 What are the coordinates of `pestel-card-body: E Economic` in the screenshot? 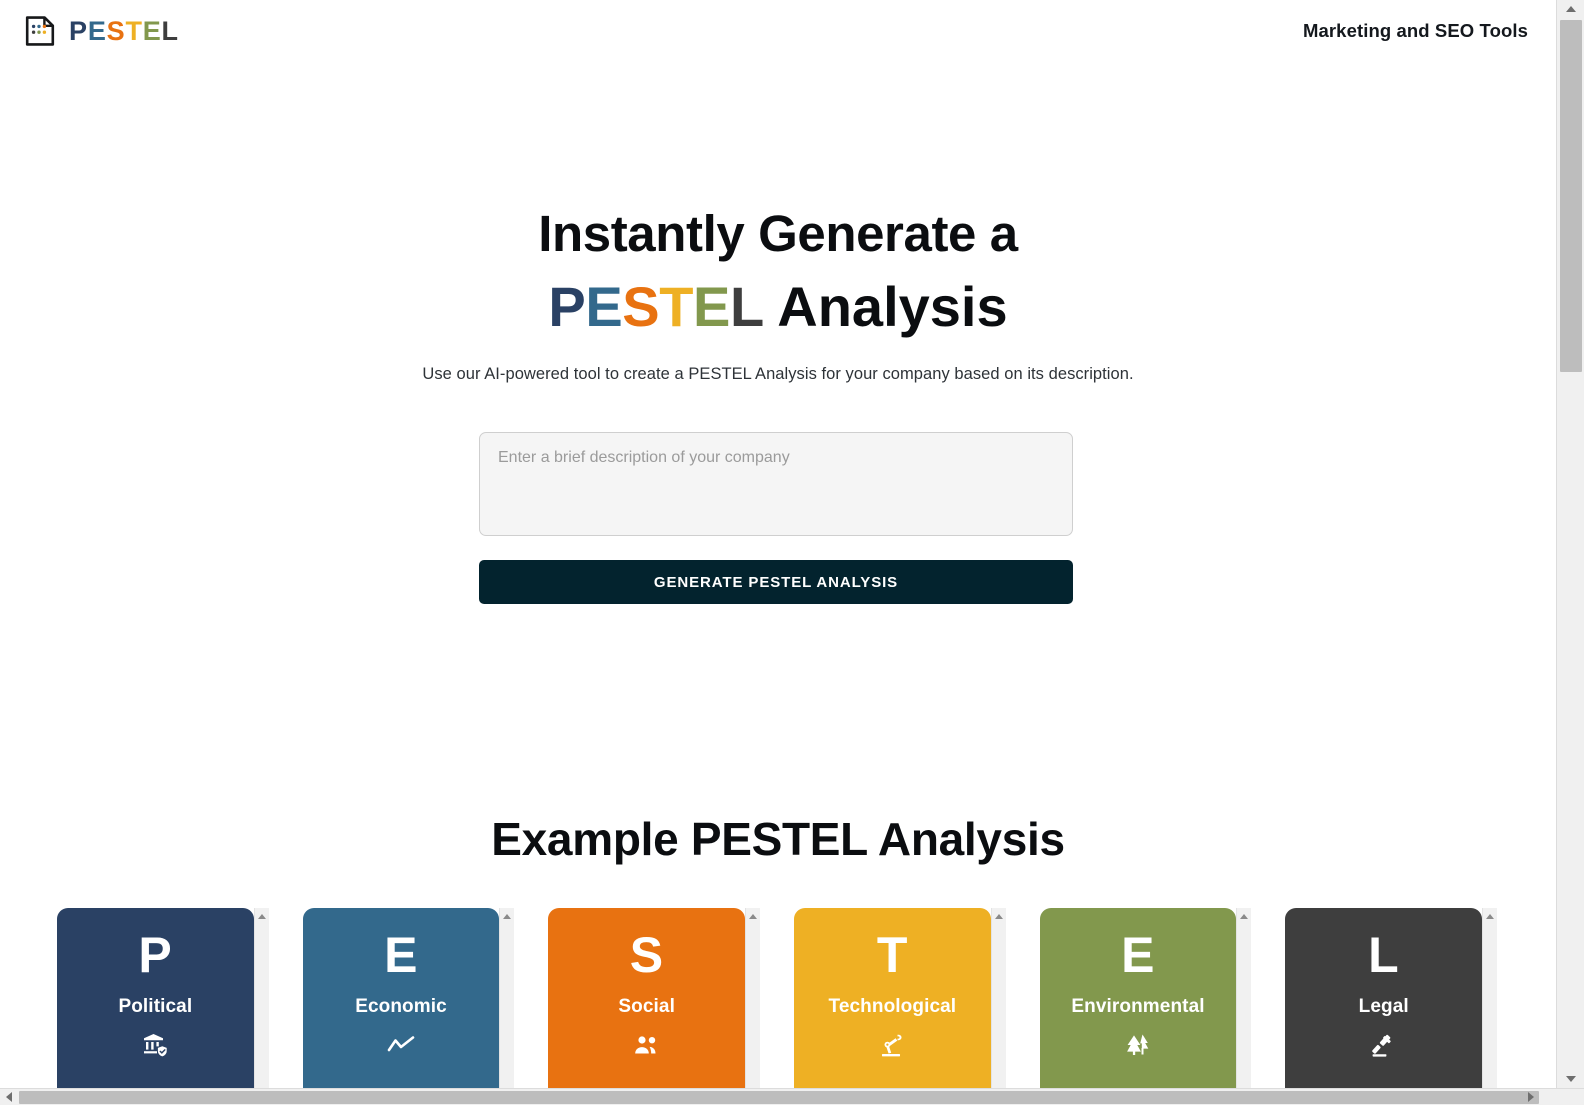 It's located at (401, 998).